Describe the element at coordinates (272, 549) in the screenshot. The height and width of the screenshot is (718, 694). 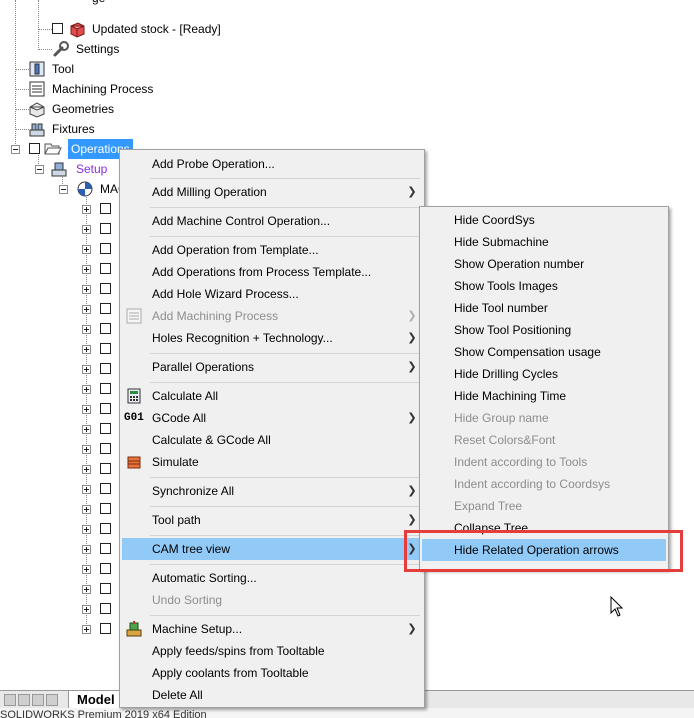
I see `menu-item-cam-tree-view: CAM tree view ❯` at that location.